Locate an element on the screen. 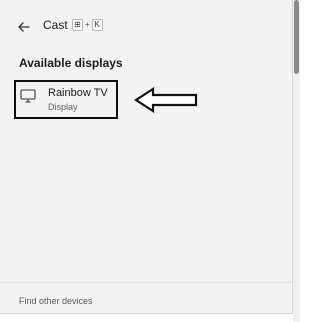 The image size is (320, 322). display-type: Display is located at coordinates (63, 107).